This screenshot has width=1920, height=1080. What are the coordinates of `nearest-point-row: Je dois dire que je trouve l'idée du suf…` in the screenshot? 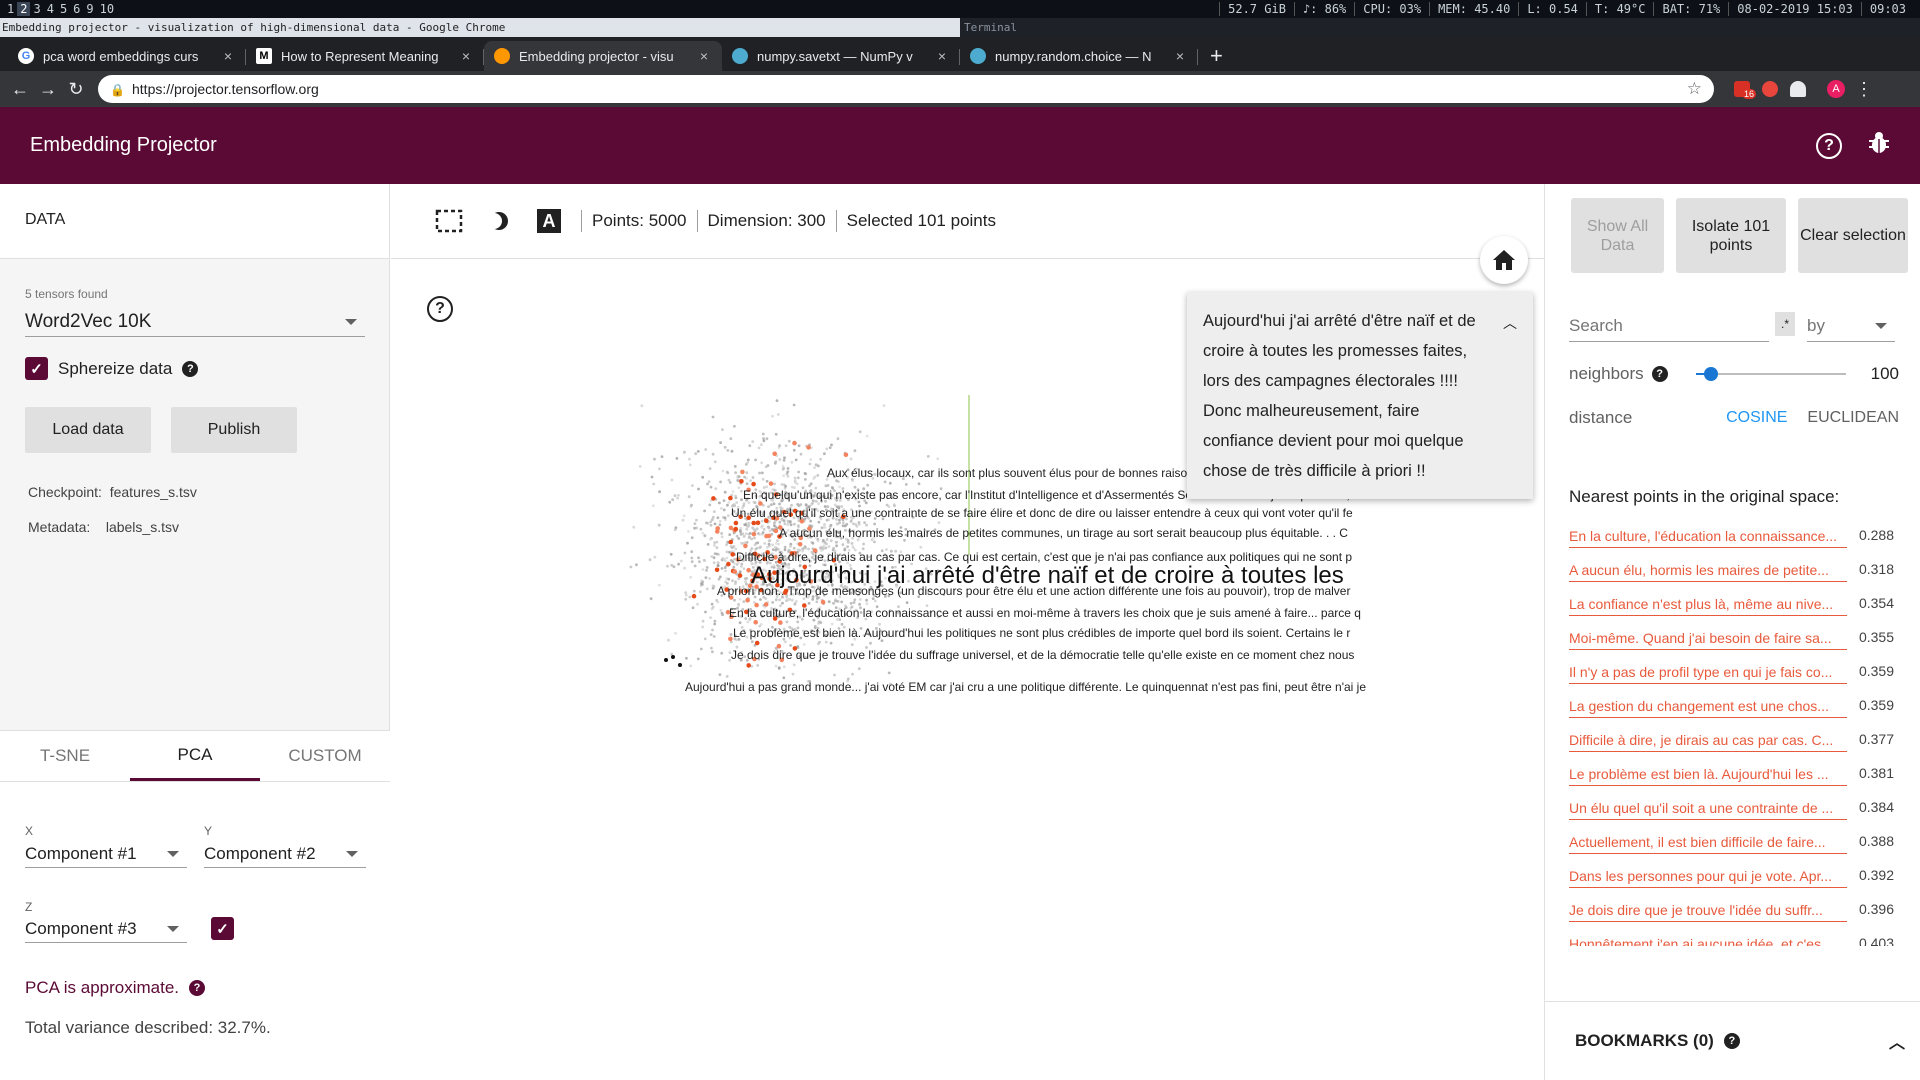 It's located at (1731, 905).